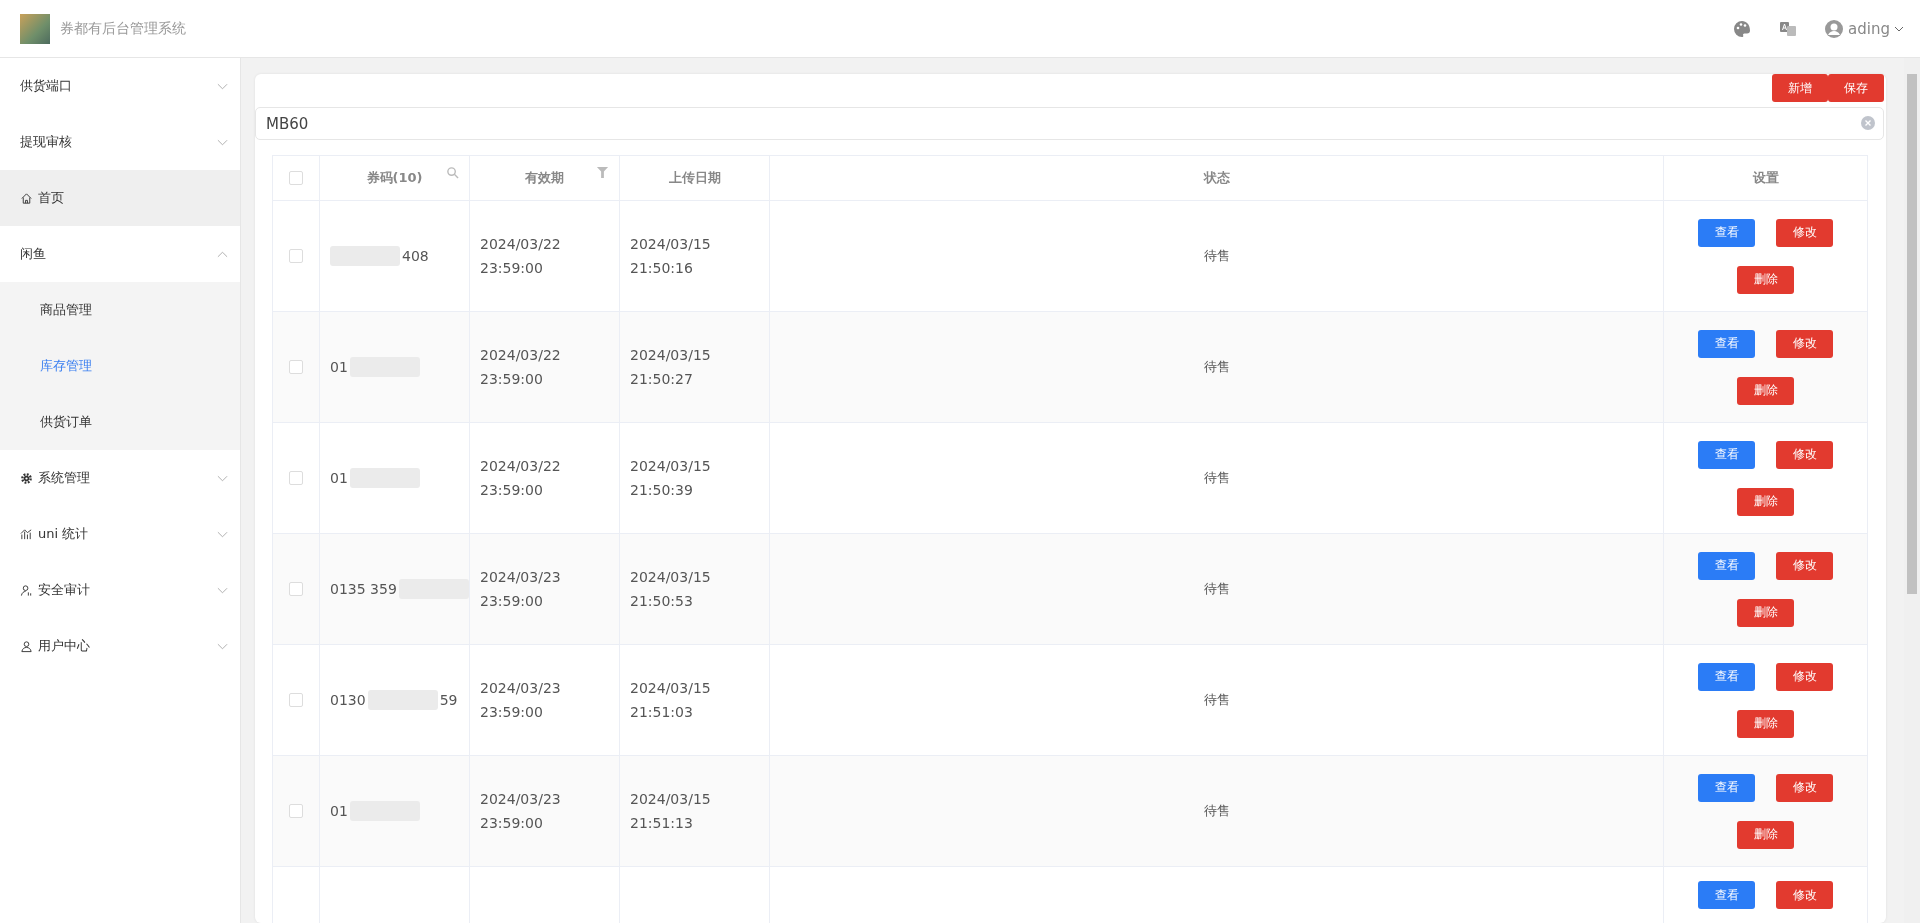 Image resolution: width=1920 pixels, height=923 pixels. I want to click on sidebar-subitem: 供货订单, so click(120, 422).